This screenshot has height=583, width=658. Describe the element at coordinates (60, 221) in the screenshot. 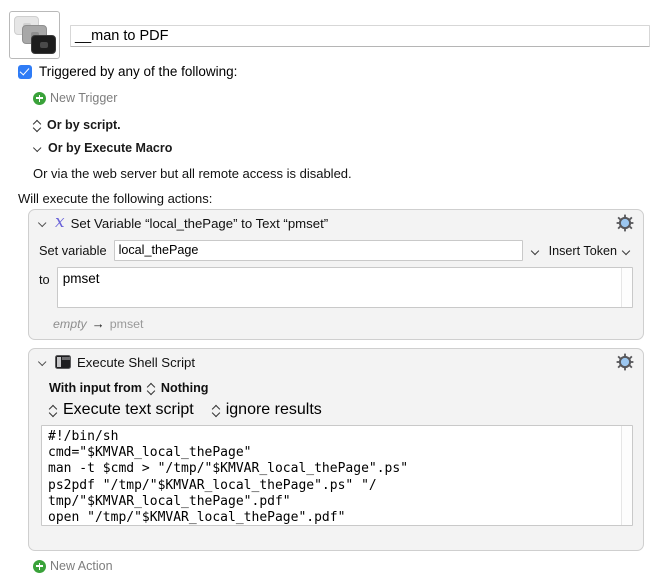

I see `variable-x-icon: 𝑥` at that location.